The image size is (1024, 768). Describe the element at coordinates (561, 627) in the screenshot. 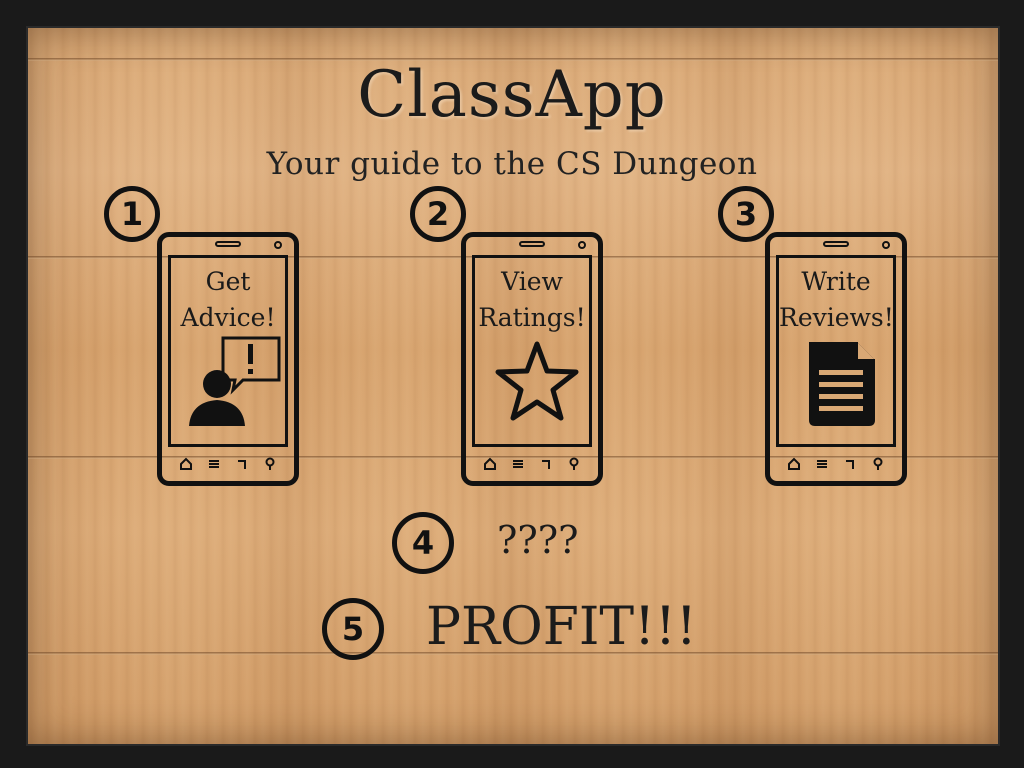

I see `step-5-text: PROFIT!!!` at that location.